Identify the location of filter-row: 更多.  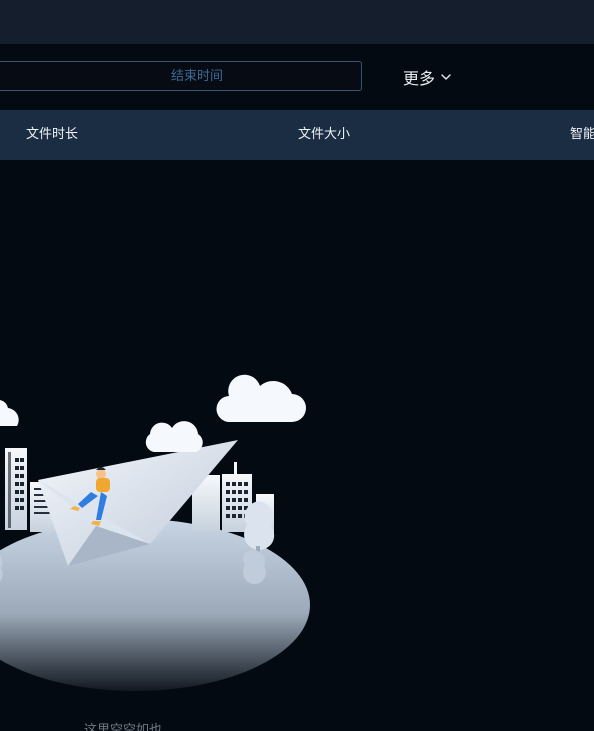
(297, 77).